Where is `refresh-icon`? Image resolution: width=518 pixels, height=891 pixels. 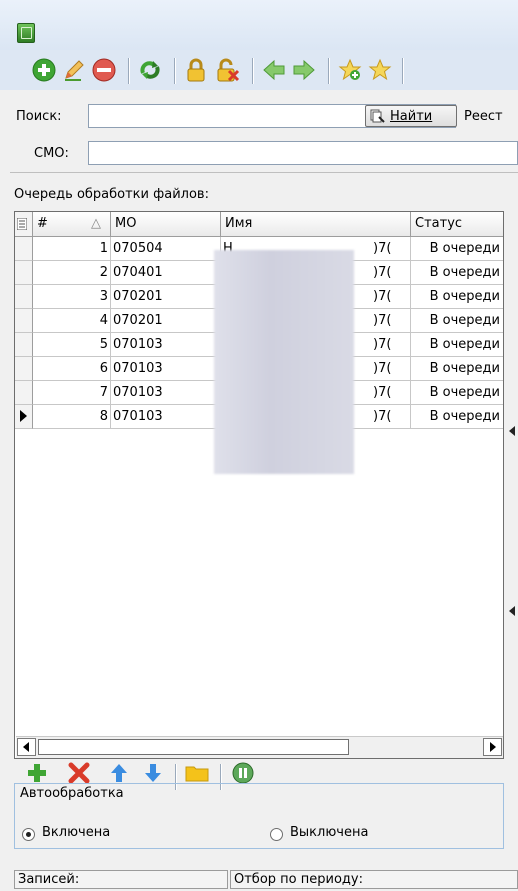
refresh-icon is located at coordinates (150, 70).